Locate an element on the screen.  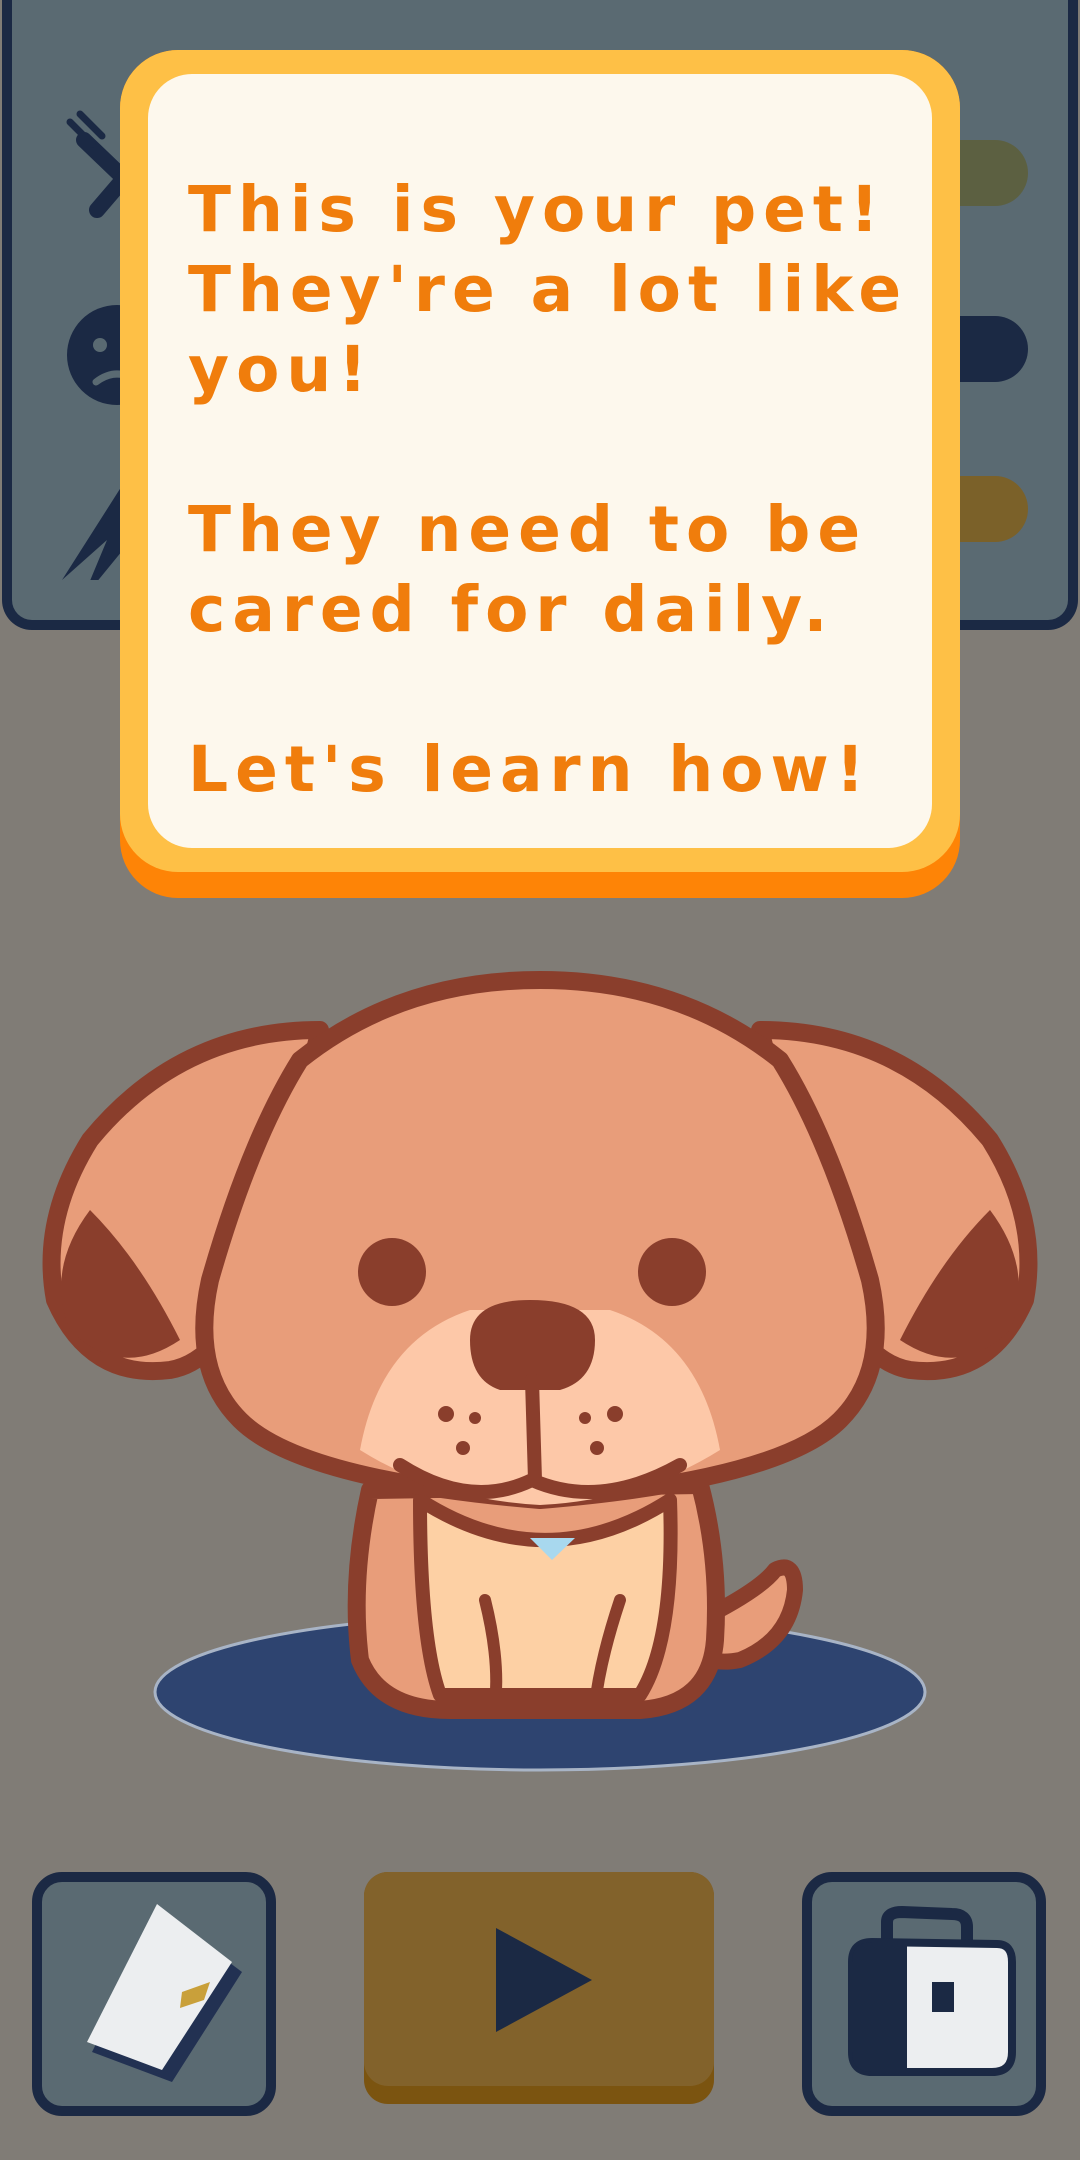
play-button-face is located at coordinates (539, 1979).